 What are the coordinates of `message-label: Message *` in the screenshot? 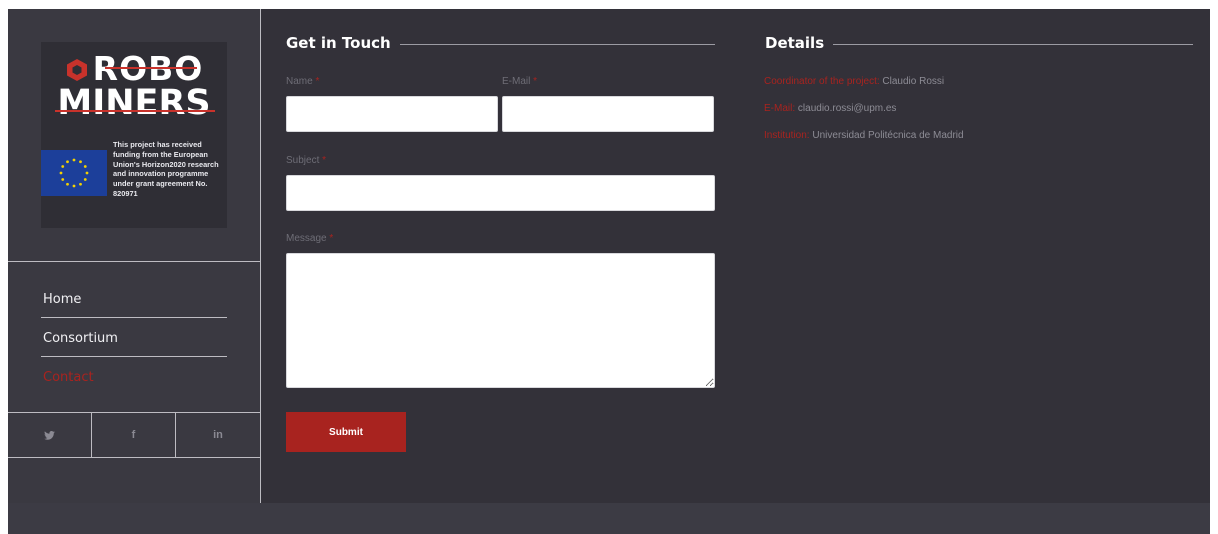 It's located at (310, 238).